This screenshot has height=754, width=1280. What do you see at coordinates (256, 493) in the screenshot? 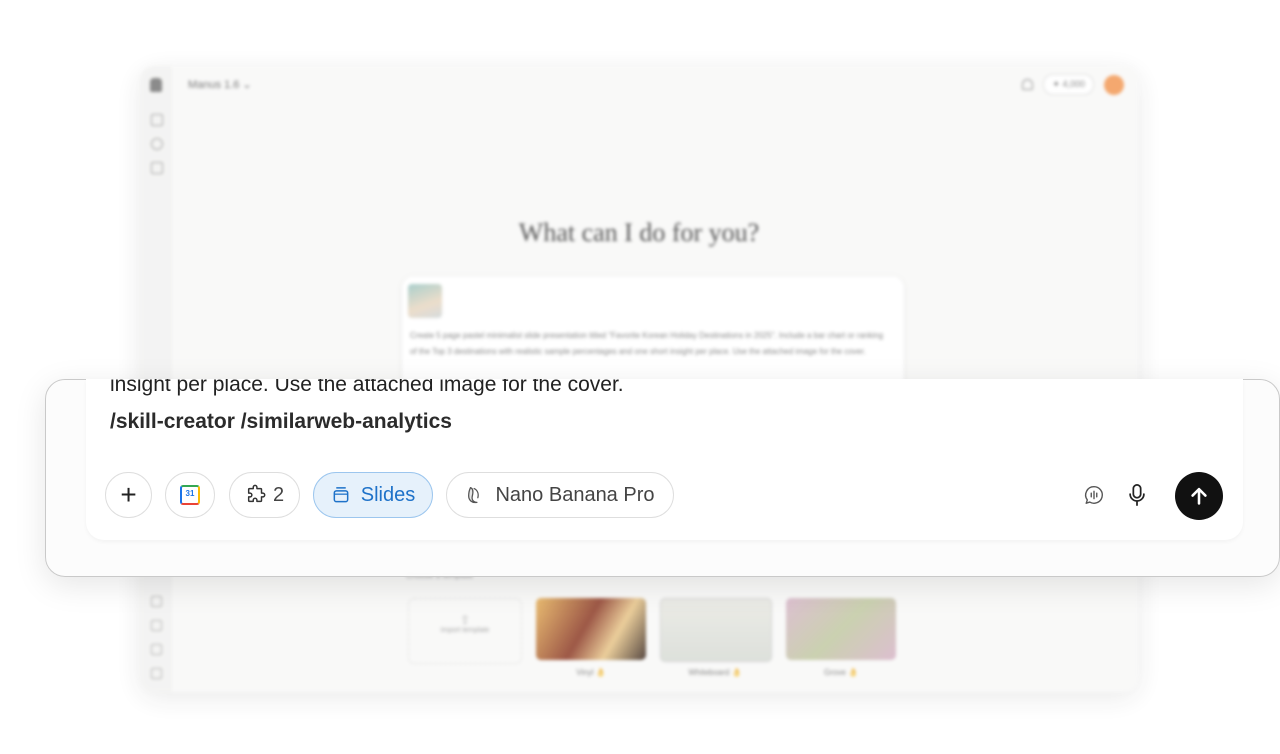
I see `puzzle-icon` at bounding box center [256, 493].